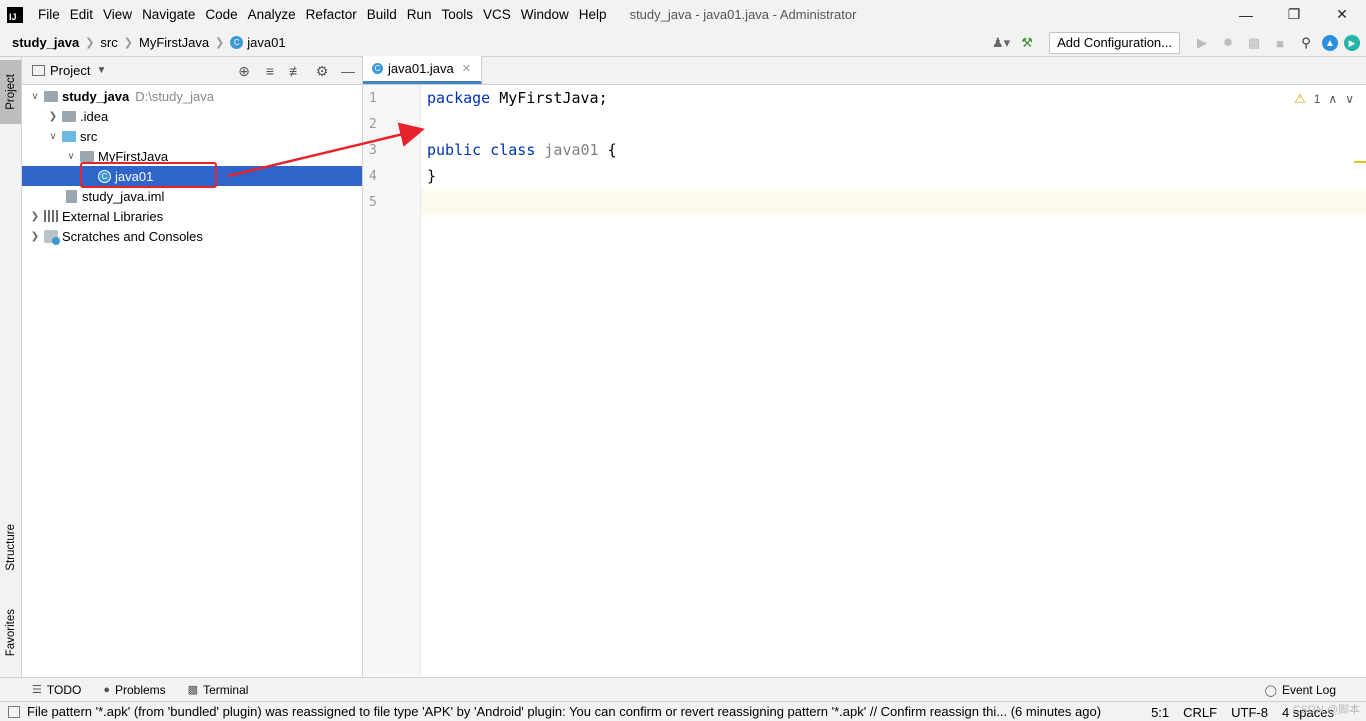 The width and height of the screenshot is (1366, 721). What do you see at coordinates (14, 711) in the screenshot?
I see `status-toggle-icon` at bounding box center [14, 711].